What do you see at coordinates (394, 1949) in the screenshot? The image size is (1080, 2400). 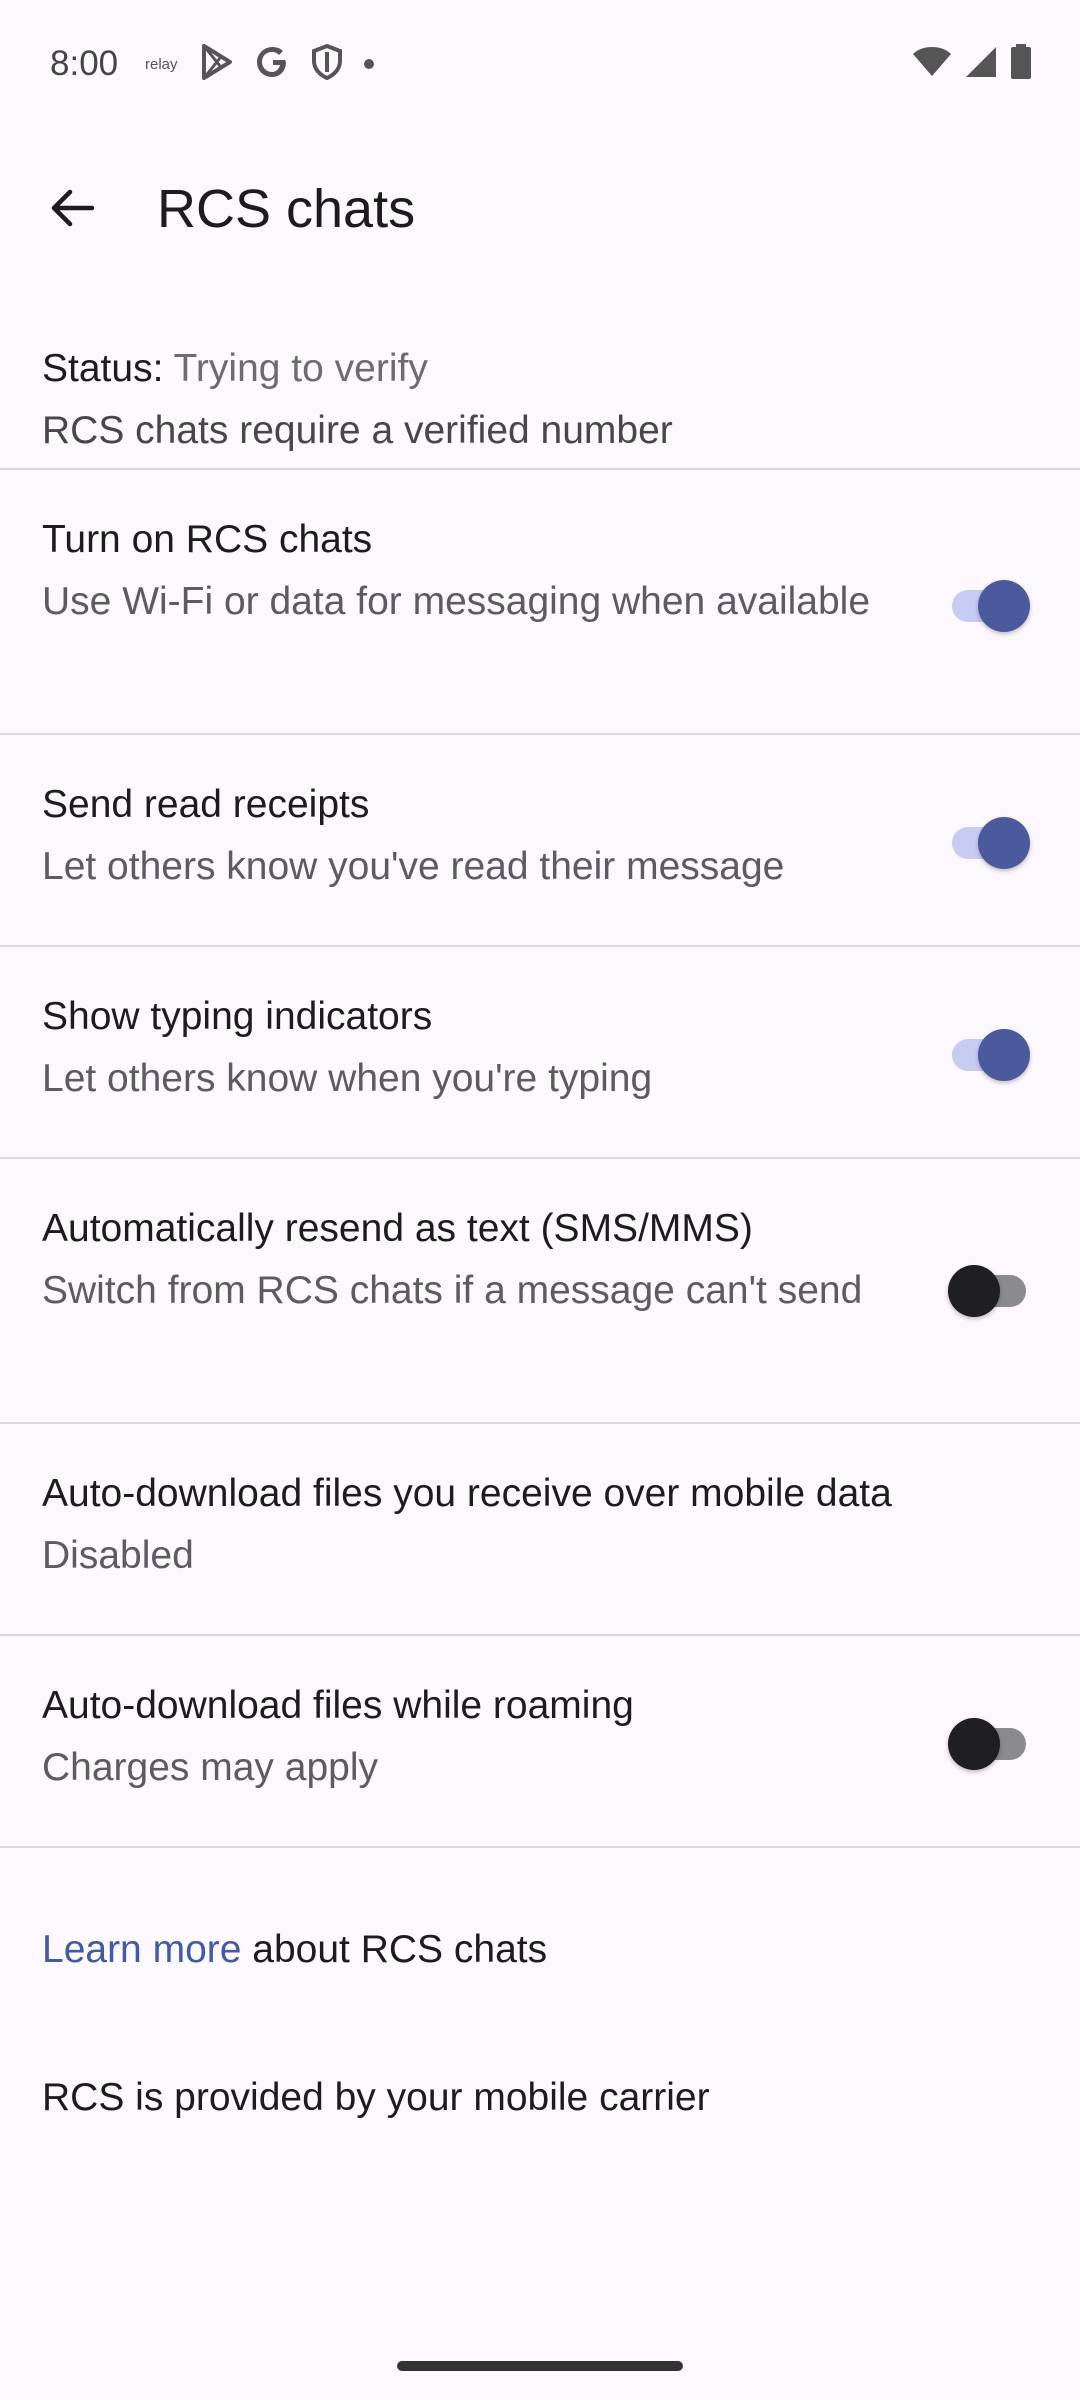 I see `learn-more-text: about RCS chats` at bounding box center [394, 1949].